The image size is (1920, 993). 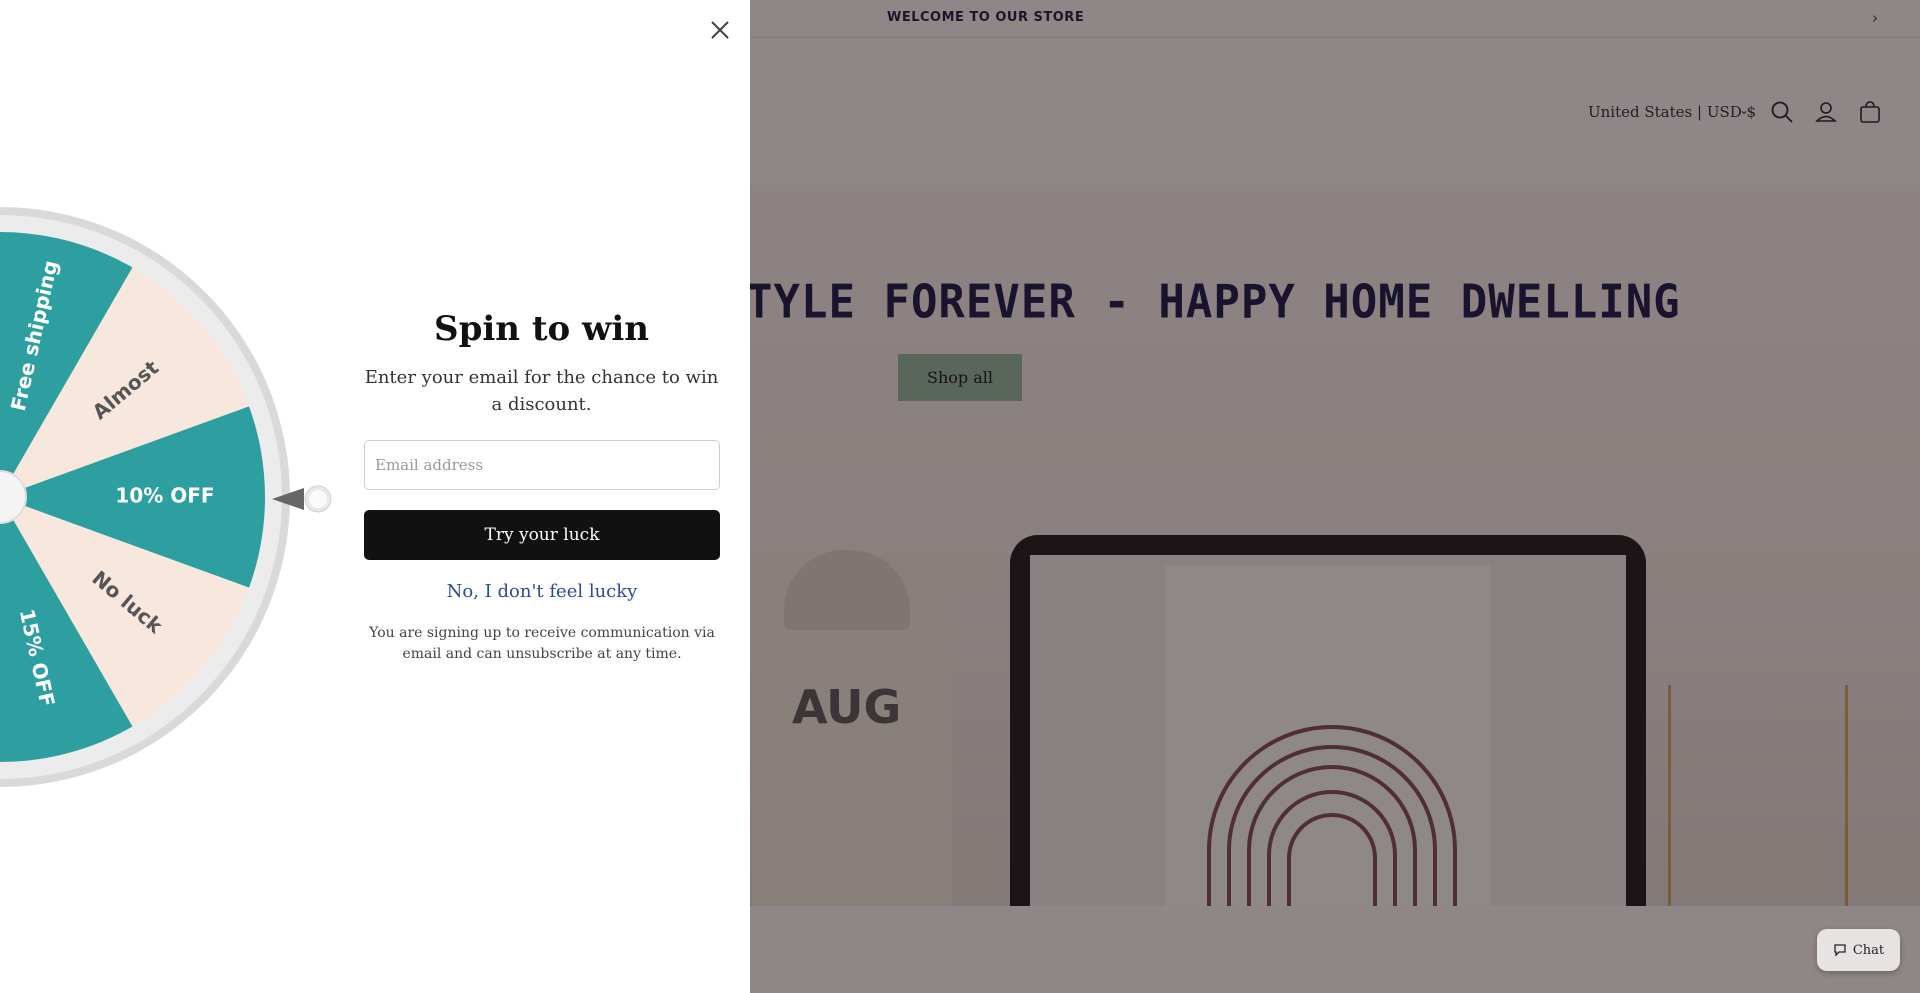 I want to click on wheel-segment-label: 10% OFF, so click(x=164, y=496).